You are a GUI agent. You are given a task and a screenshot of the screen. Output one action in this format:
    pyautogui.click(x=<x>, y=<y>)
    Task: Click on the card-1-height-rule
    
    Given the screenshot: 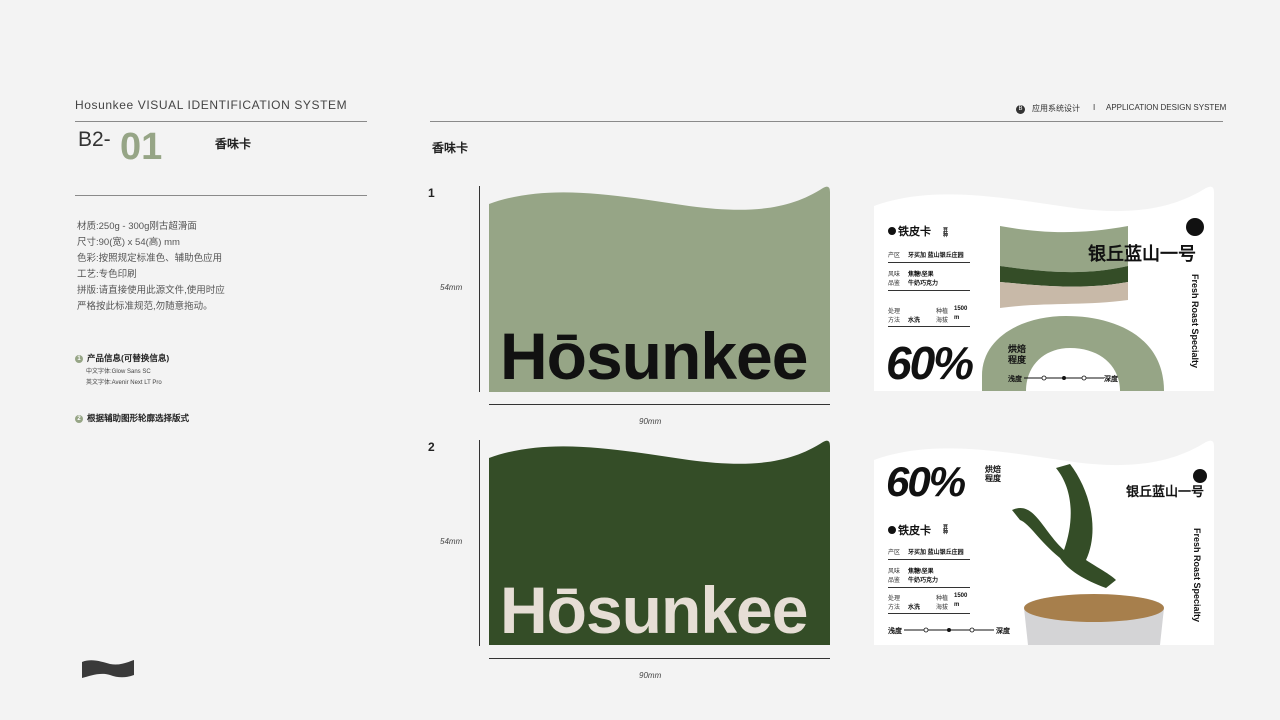 What is the action you would take?
    pyautogui.click(x=479, y=289)
    